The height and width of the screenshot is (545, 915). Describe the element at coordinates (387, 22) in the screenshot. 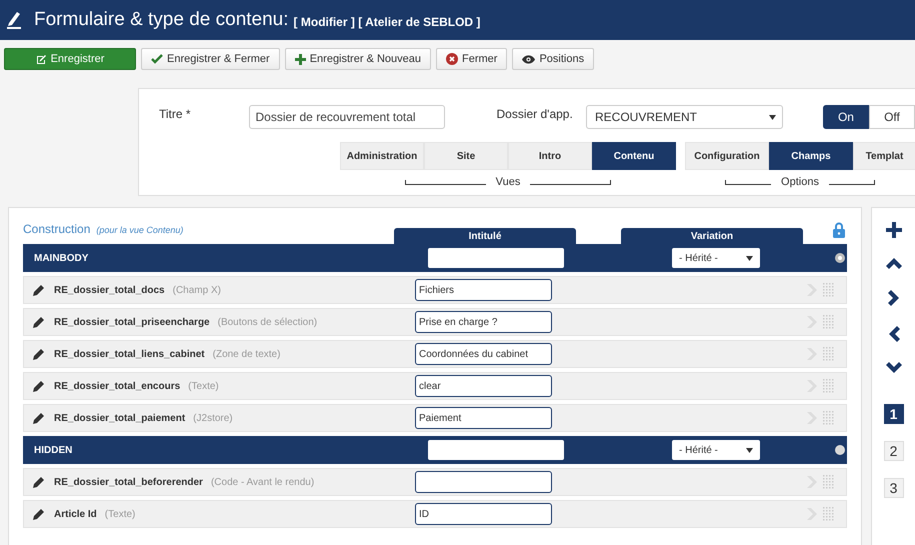

I see `page-subtitle: [ Modifier ] [ Atelier de SEBLOD ]` at that location.